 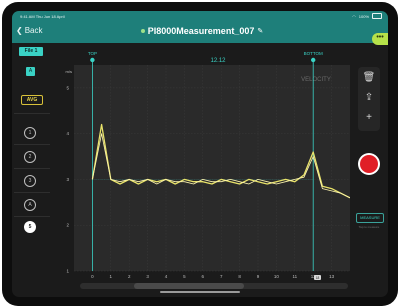 What do you see at coordinates (142, 31) in the screenshot?
I see `status-dot-icon` at bounding box center [142, 31].